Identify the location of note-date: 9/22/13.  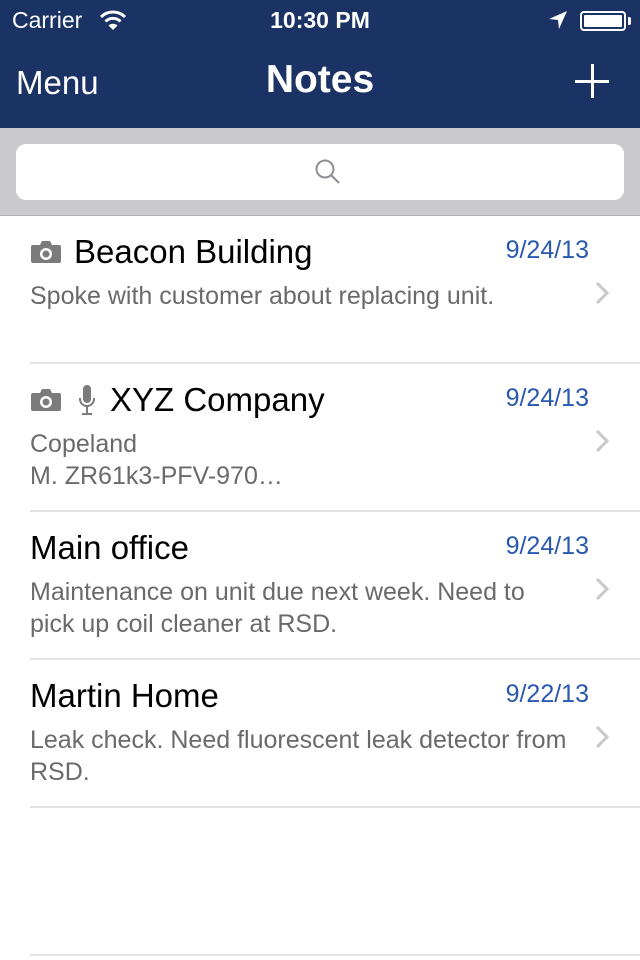
(547, 694).